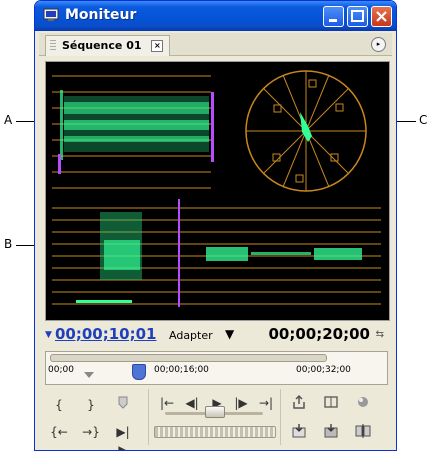 This screenshot has height=451, width=431. Describe the element at coordinates (229, 334) in the screenshot. I see `zoom-dropdown-arrow-icon: ▼` at that location.